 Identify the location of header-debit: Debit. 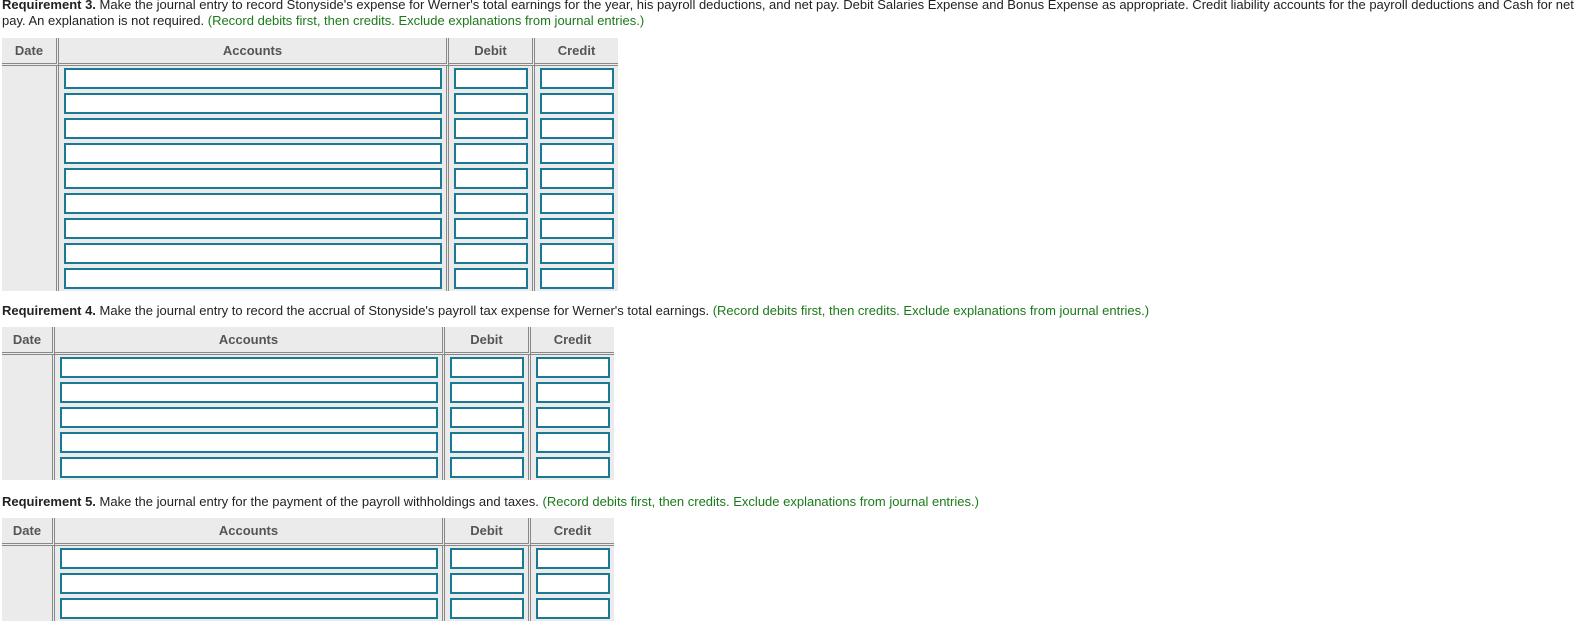
(488, 532).